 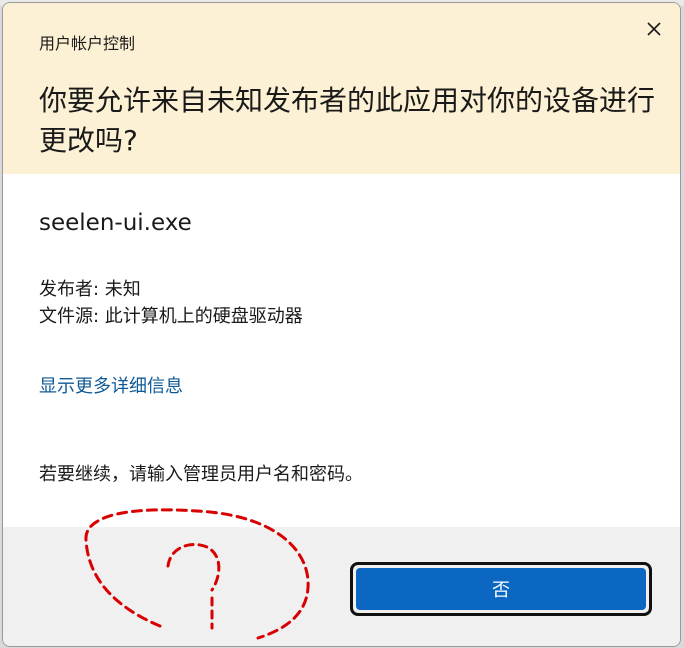 I want to click on no-button-focus-ring: 否, so click(x=501, y=589).